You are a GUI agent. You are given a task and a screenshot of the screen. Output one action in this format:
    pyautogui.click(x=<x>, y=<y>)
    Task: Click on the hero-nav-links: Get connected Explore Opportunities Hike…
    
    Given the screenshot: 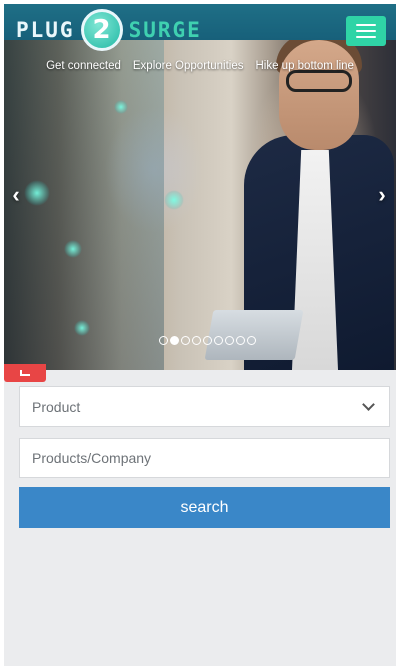 What is the action you would take?
    pyautogui.click(x=200, y=66)
    